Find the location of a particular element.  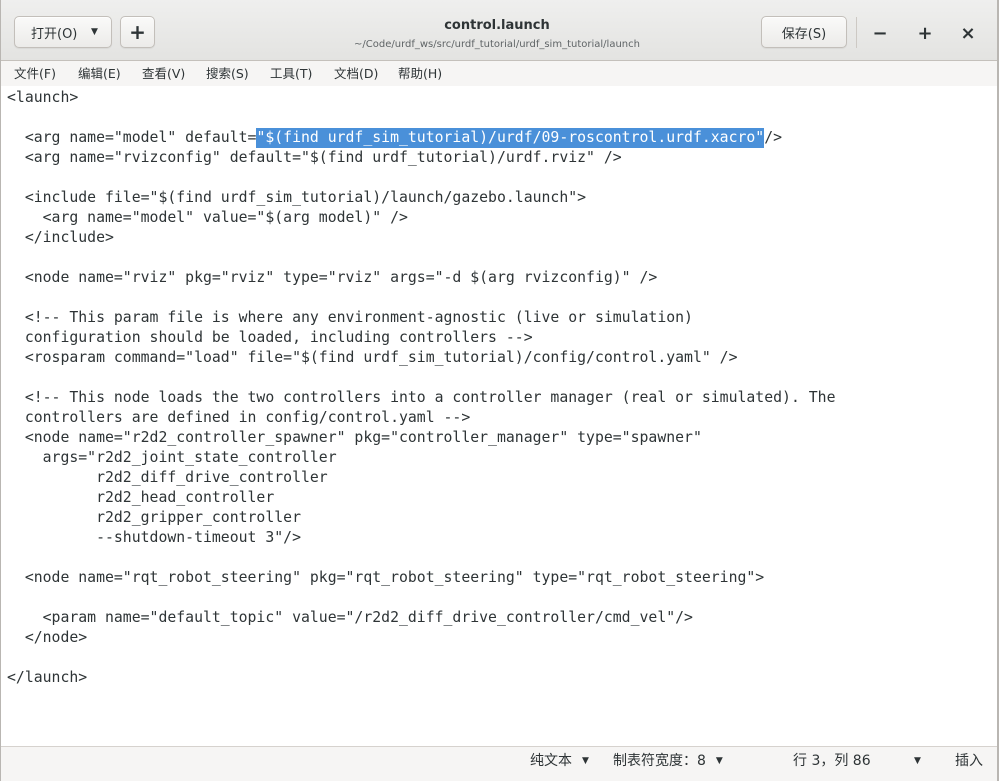

tab-width-button: 制表符宽度：8 ▼ is located at coordinates (668, 761).